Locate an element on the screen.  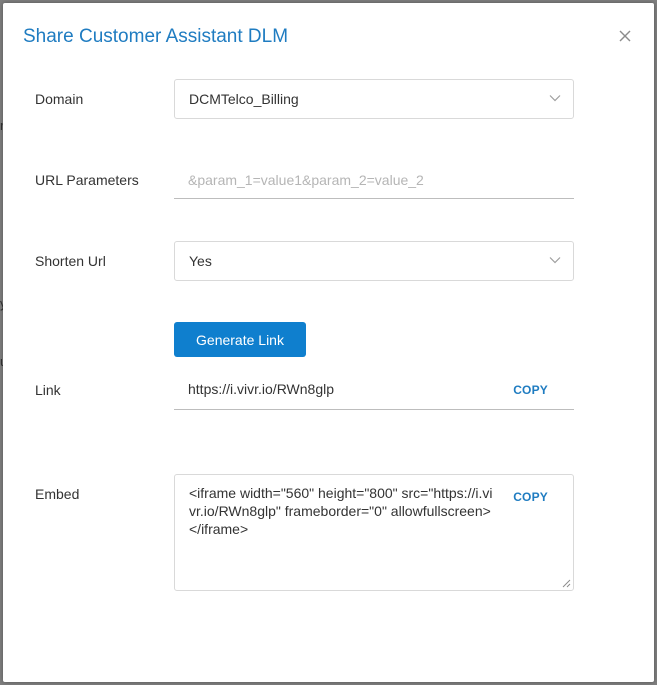
url-parameters-input is located at coordinates (374, 180).